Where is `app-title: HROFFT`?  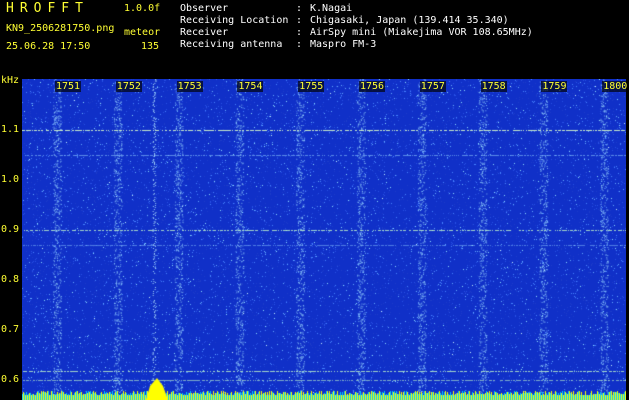
app-title: HROFFT is located at coordinates (47, 8).